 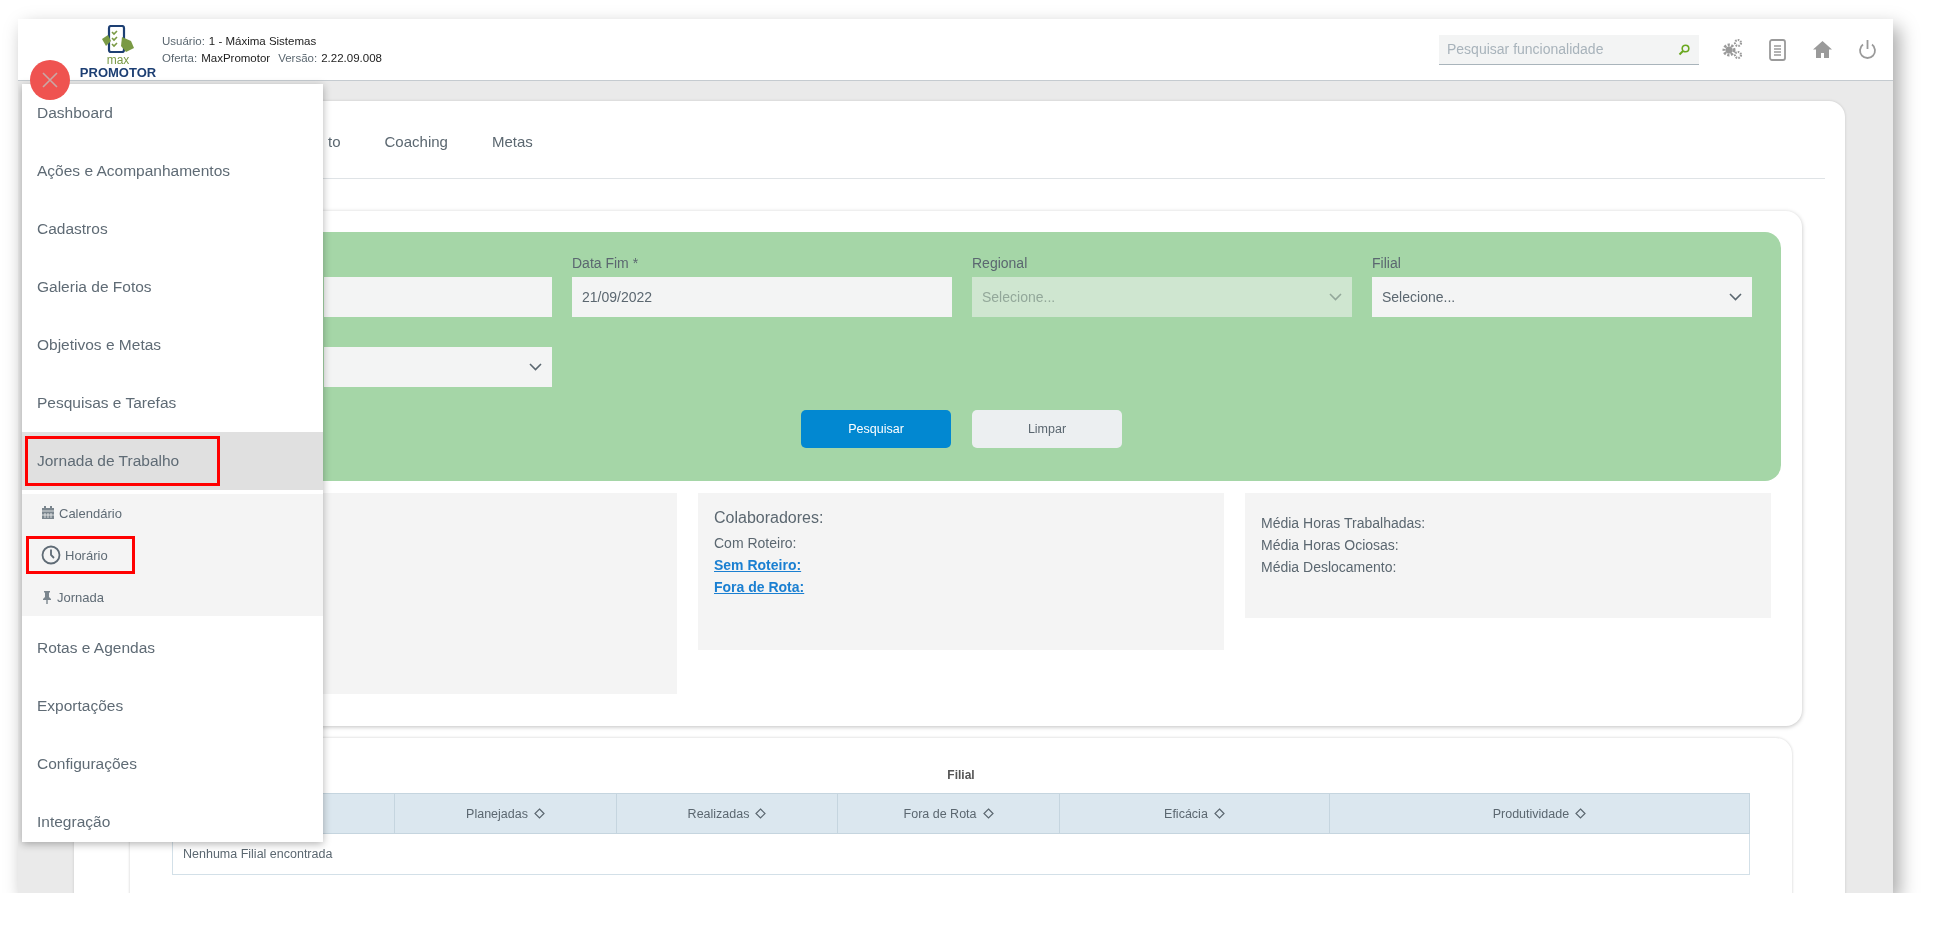 I want to click on input-field: 21/09/2022, so click(x=762, y=297).